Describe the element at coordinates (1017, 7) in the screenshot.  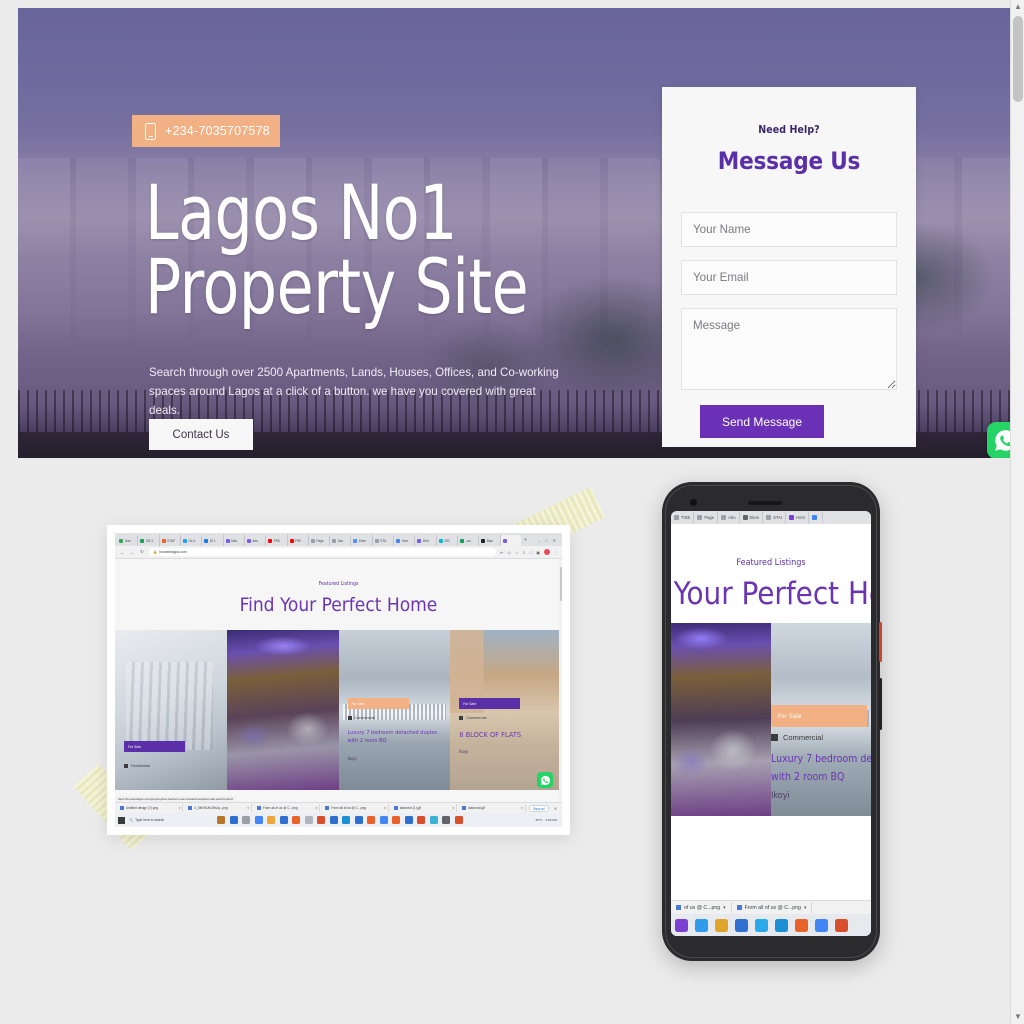
I see `scrollbar-up-arrow: ▲` at that location.